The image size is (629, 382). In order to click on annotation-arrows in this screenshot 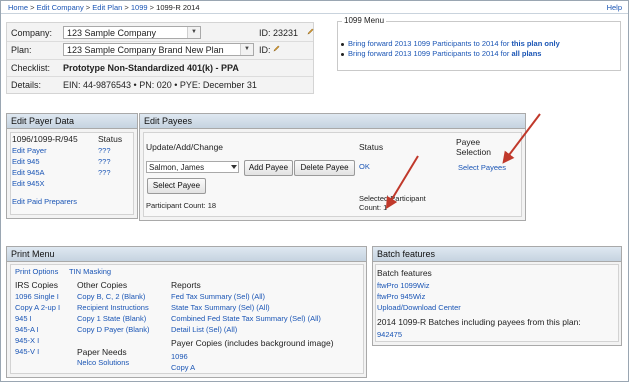, I will do `click(463, 161)`.